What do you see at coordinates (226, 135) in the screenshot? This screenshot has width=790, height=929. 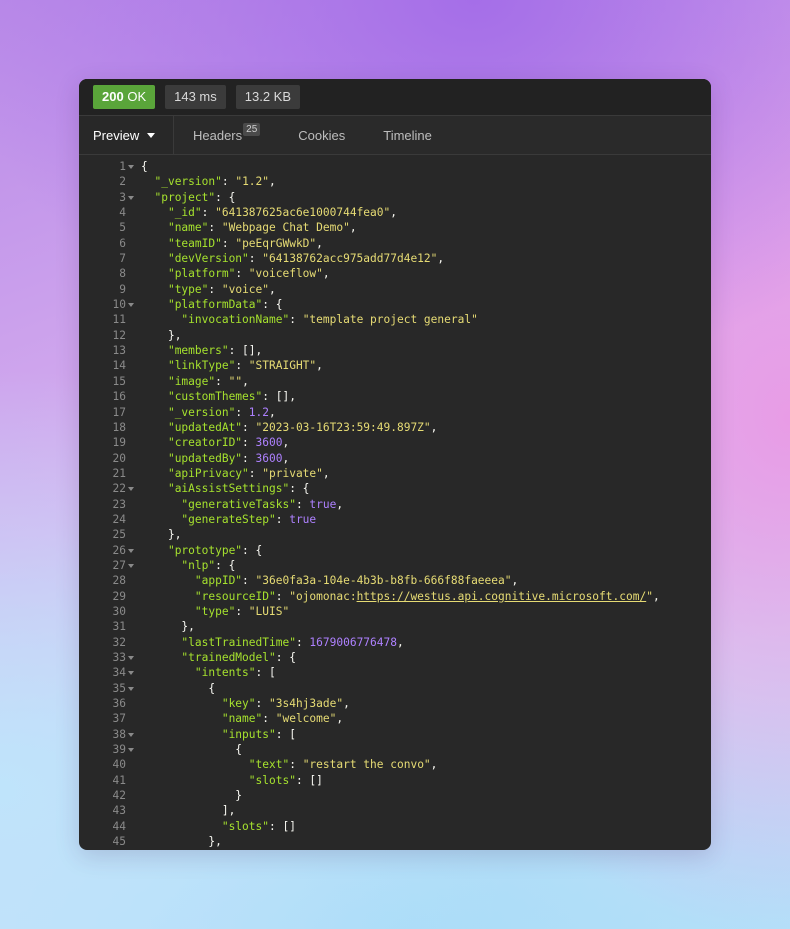 I see `tab-headers: Headers 25` at bounding box center [226, 135].